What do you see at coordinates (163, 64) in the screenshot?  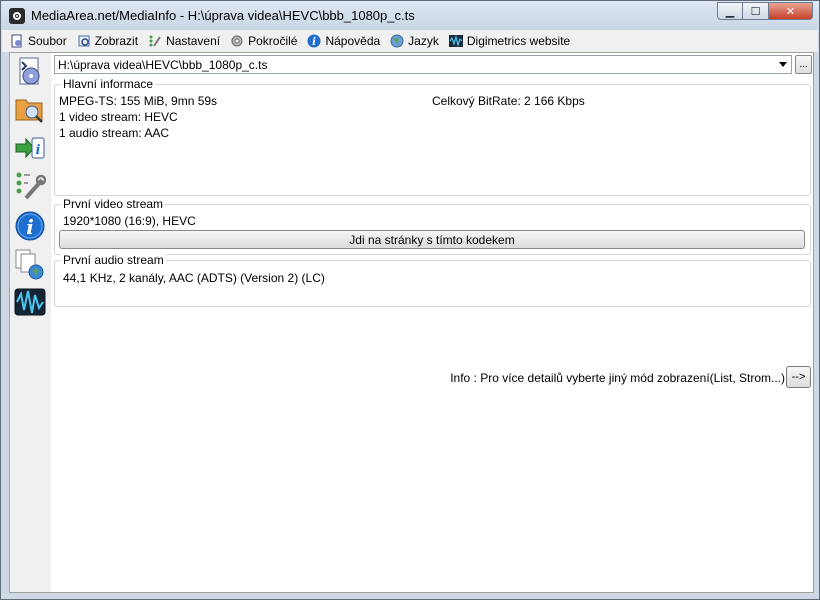 I see `file-path-value: H:\úprava videa\HEVC\bbb_1080p_c.ts` at bounding box center [163, 64].